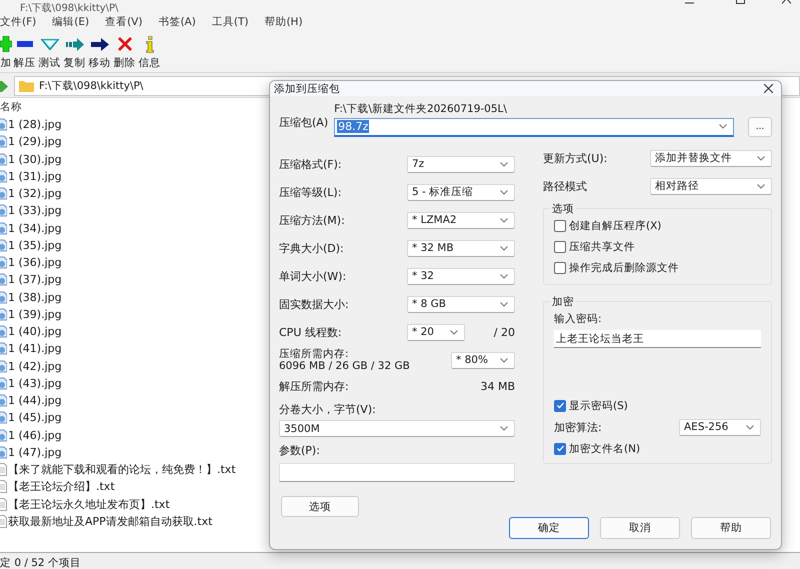 The height and width of the screenshot is (569, 800). Describe the element at coordinates (35, 245) in the screenshot. I see `file-name: 1 (35).jpg` at that location.